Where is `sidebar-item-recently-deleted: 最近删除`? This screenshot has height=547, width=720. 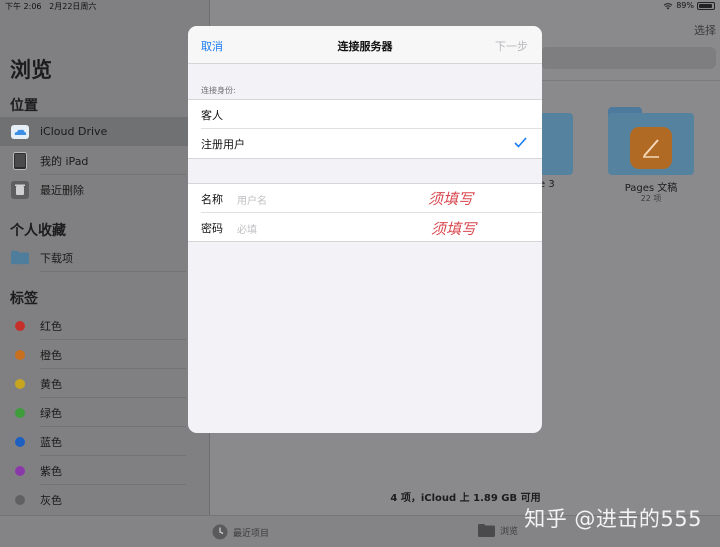 sidebar-item-recently-deleted: 最近删除 is located at coordinates (105, 189).